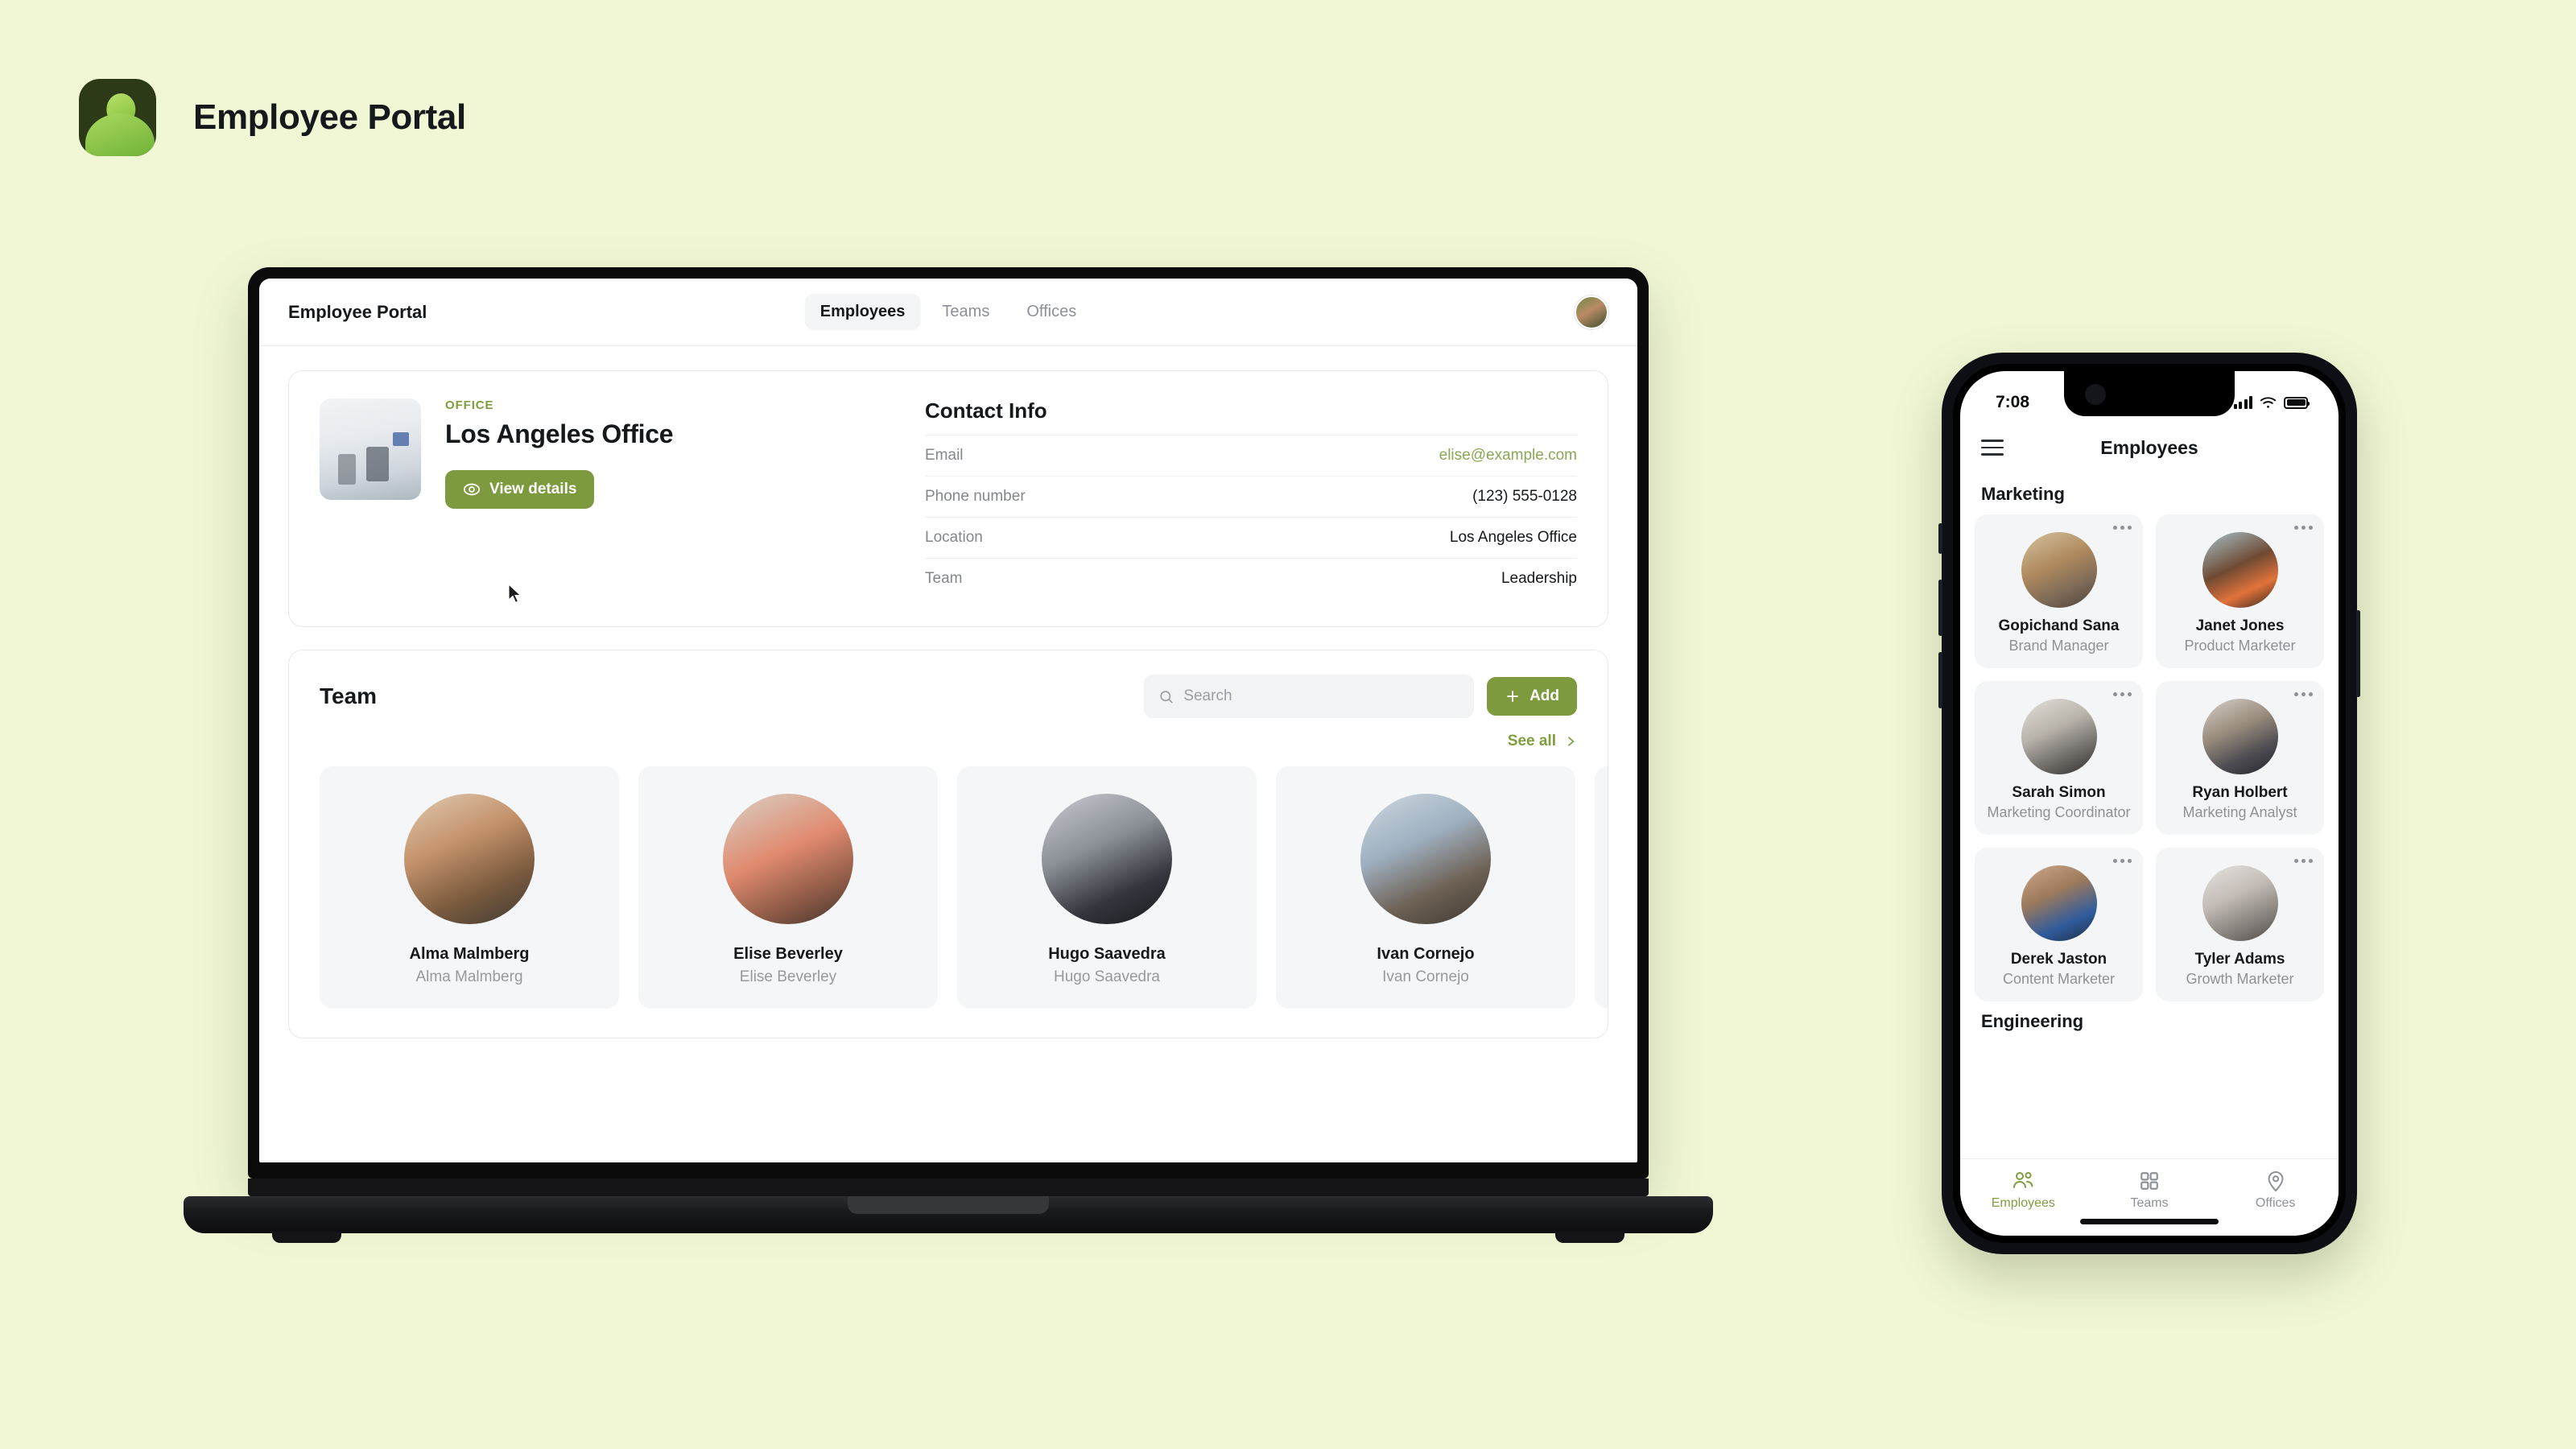 Image resolution: width=2576 pixels, height=1449 pixels. What do you see at coordinates (1508, 455) in the screenshot?
I see `contact-value-email: elise@example.com` at bounding box center [1508, 455].